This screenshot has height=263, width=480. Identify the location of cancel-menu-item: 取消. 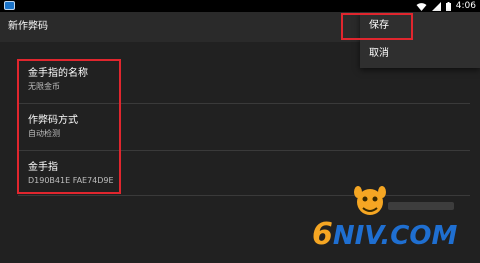
(420, 54).